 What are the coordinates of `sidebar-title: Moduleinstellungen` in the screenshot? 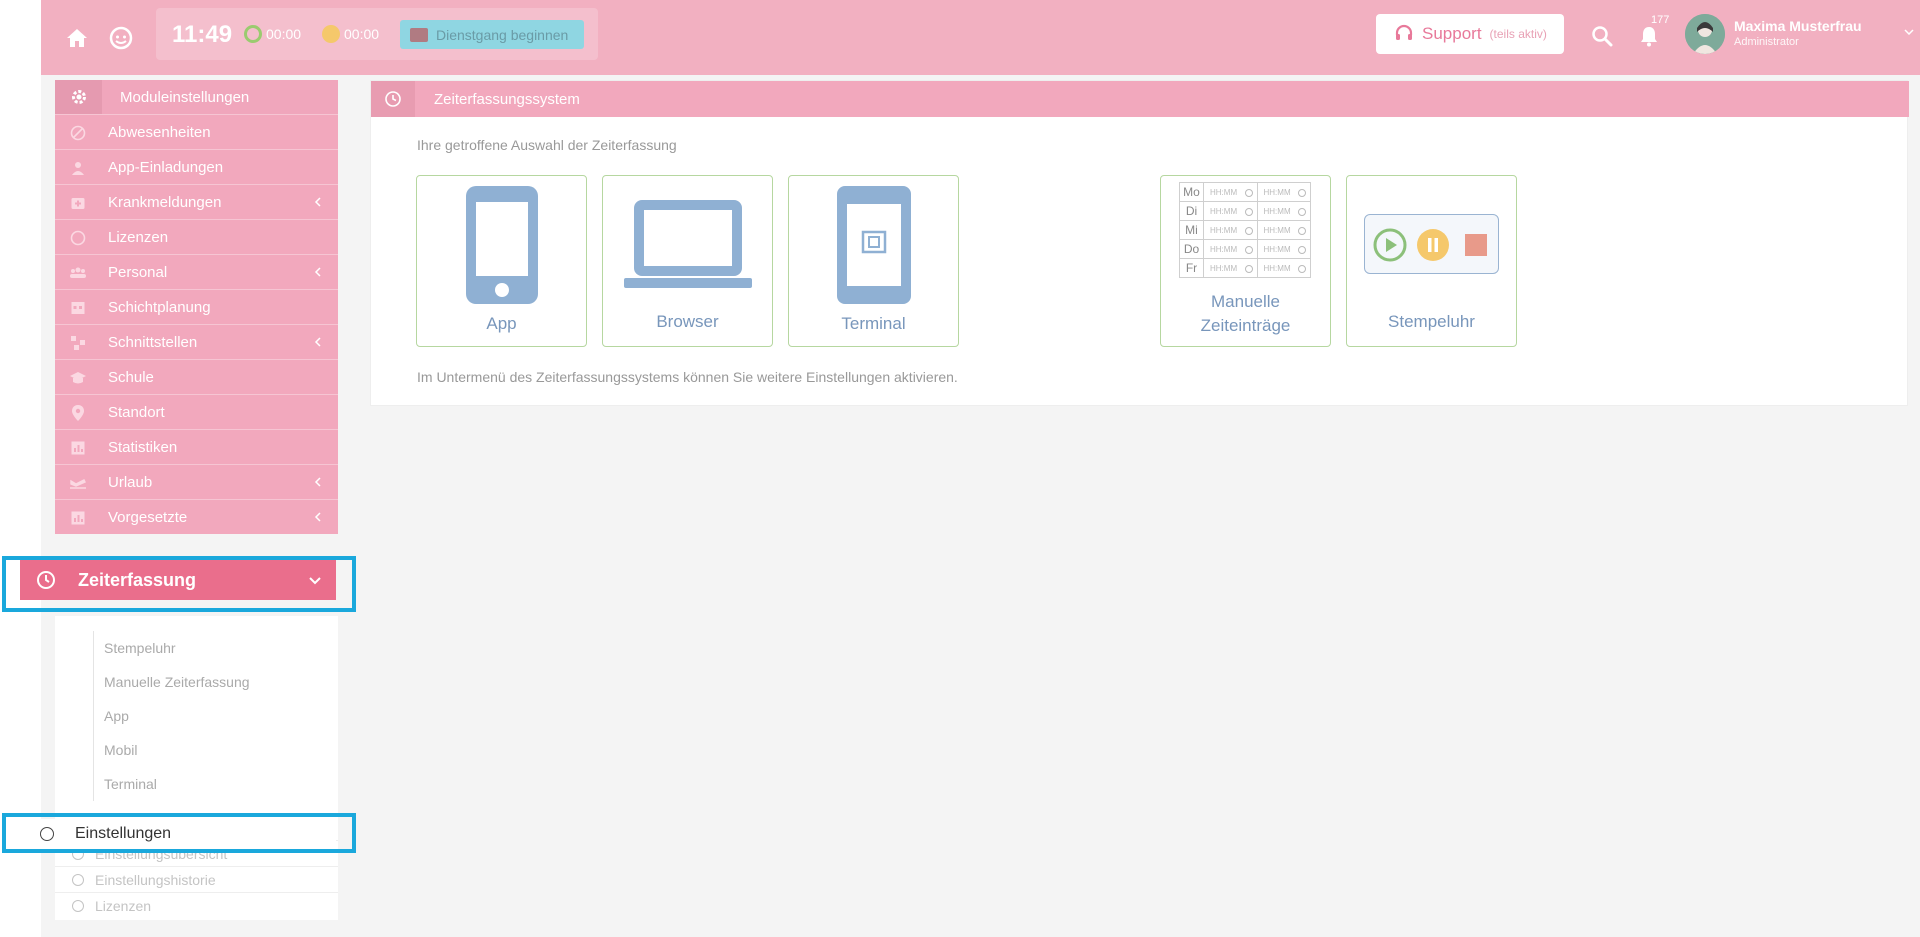 It's located at (185, 97).